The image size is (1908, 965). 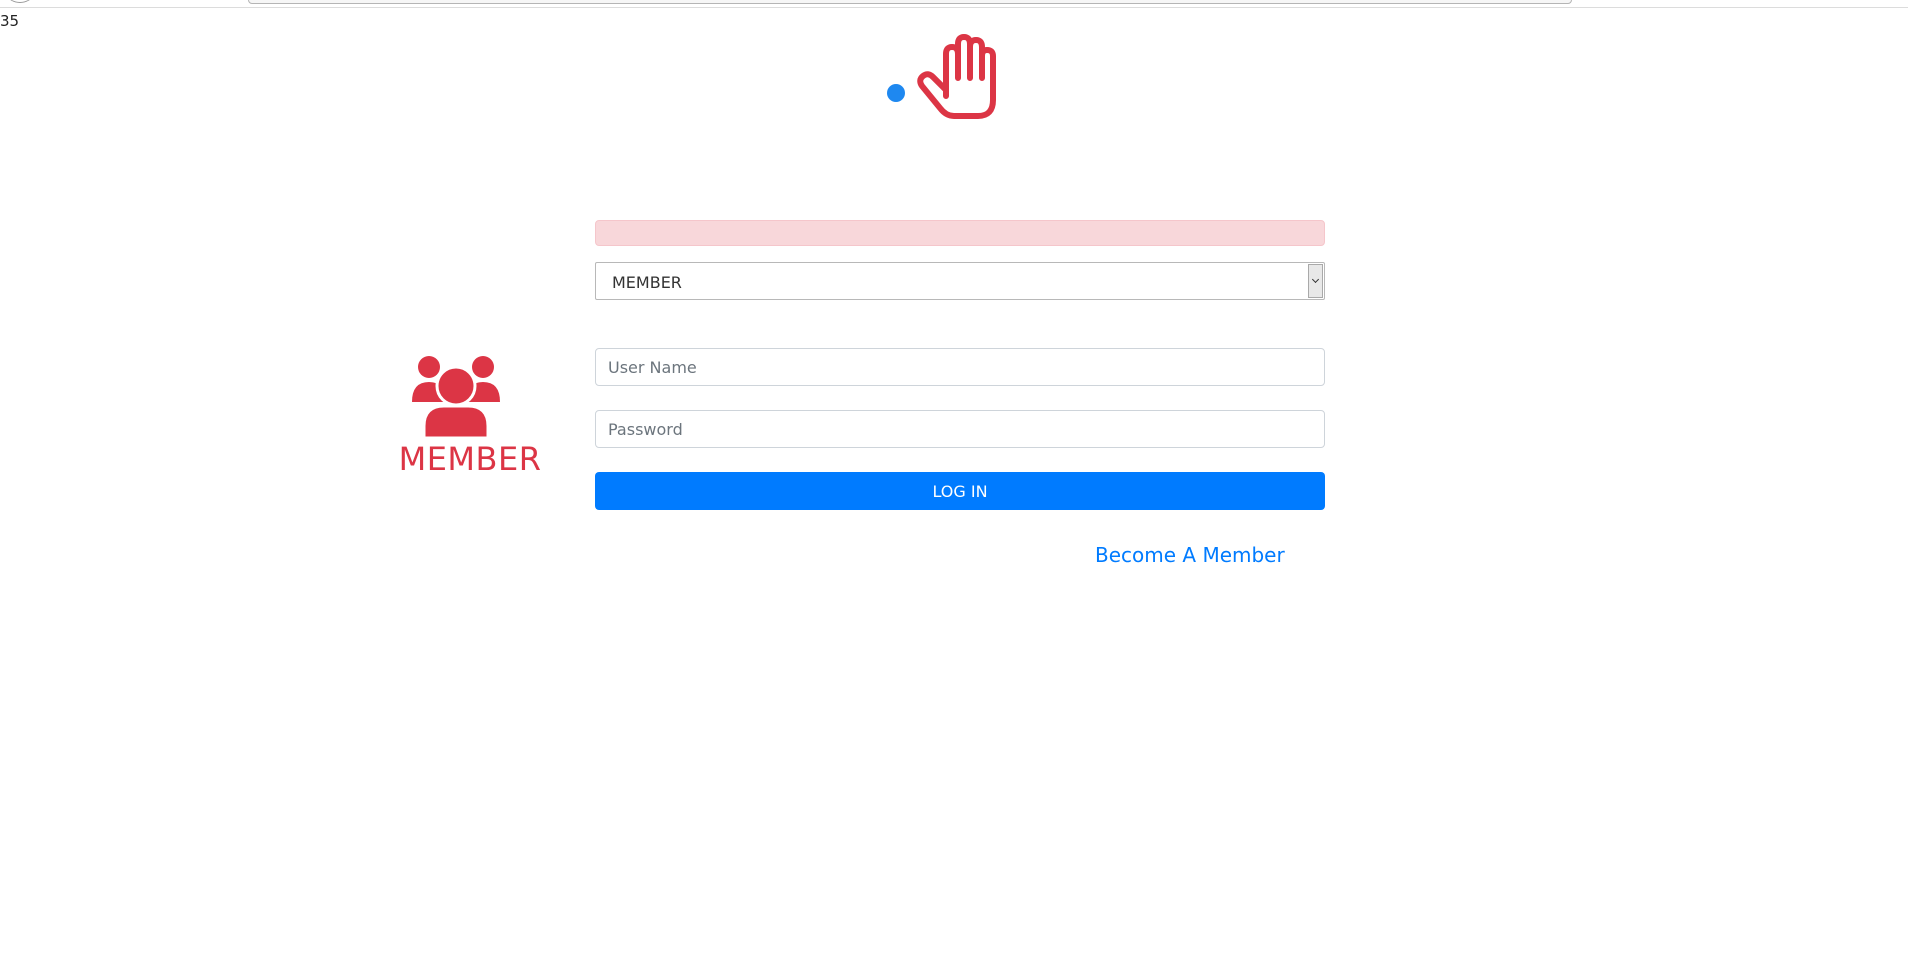 What do you see at coordinates (1190, 555) in the screenshot?
I see `become-member-link: Become A Member` at bounding box center [1190, 555].